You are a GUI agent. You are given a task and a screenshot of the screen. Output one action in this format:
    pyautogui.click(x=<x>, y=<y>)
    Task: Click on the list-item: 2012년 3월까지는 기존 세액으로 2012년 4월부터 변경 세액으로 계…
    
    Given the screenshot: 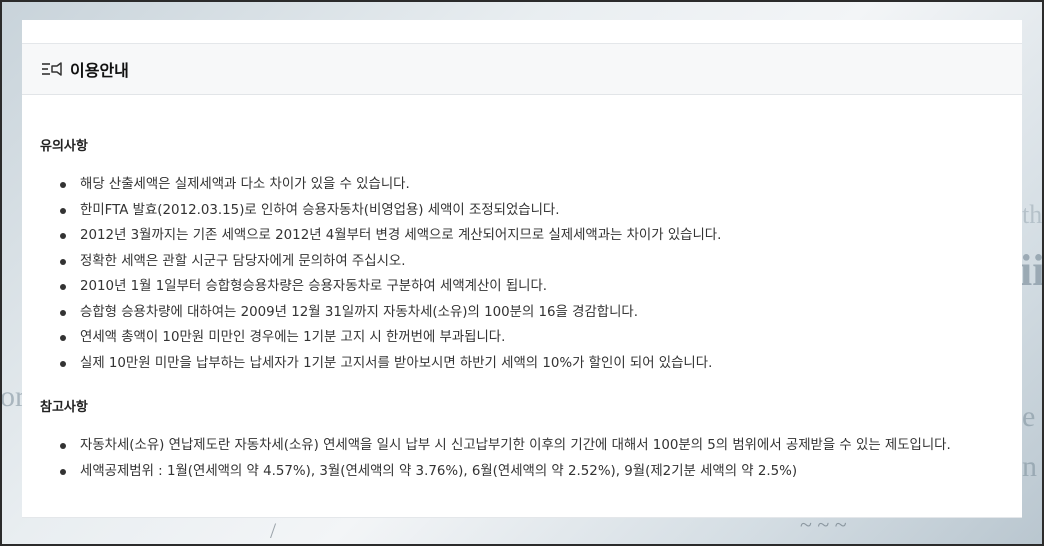 What is the action you would take?
    pyautogui.click(x=532, y=236)
    